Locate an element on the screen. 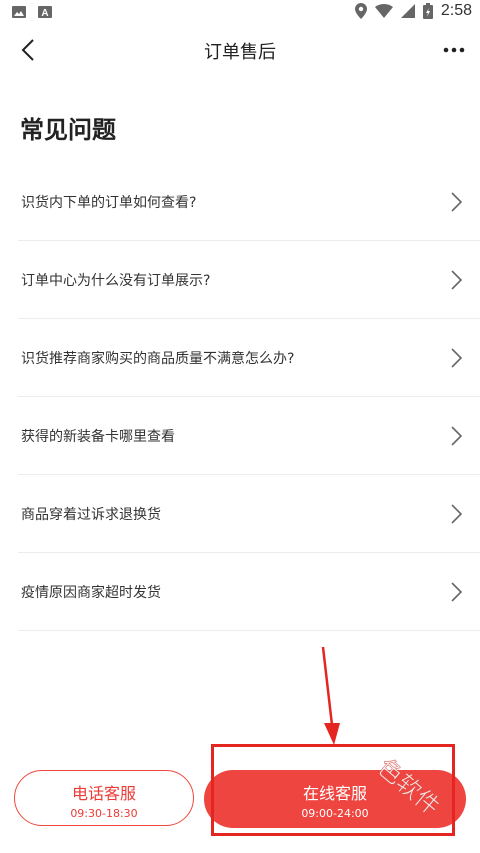  more-dots-icon is located at coordinates (454, 50).